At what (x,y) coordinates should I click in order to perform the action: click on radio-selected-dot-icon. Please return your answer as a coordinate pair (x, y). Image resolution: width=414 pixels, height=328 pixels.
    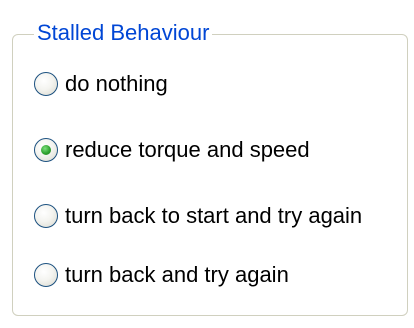
    Looking at the image, I should click on (46, 150).